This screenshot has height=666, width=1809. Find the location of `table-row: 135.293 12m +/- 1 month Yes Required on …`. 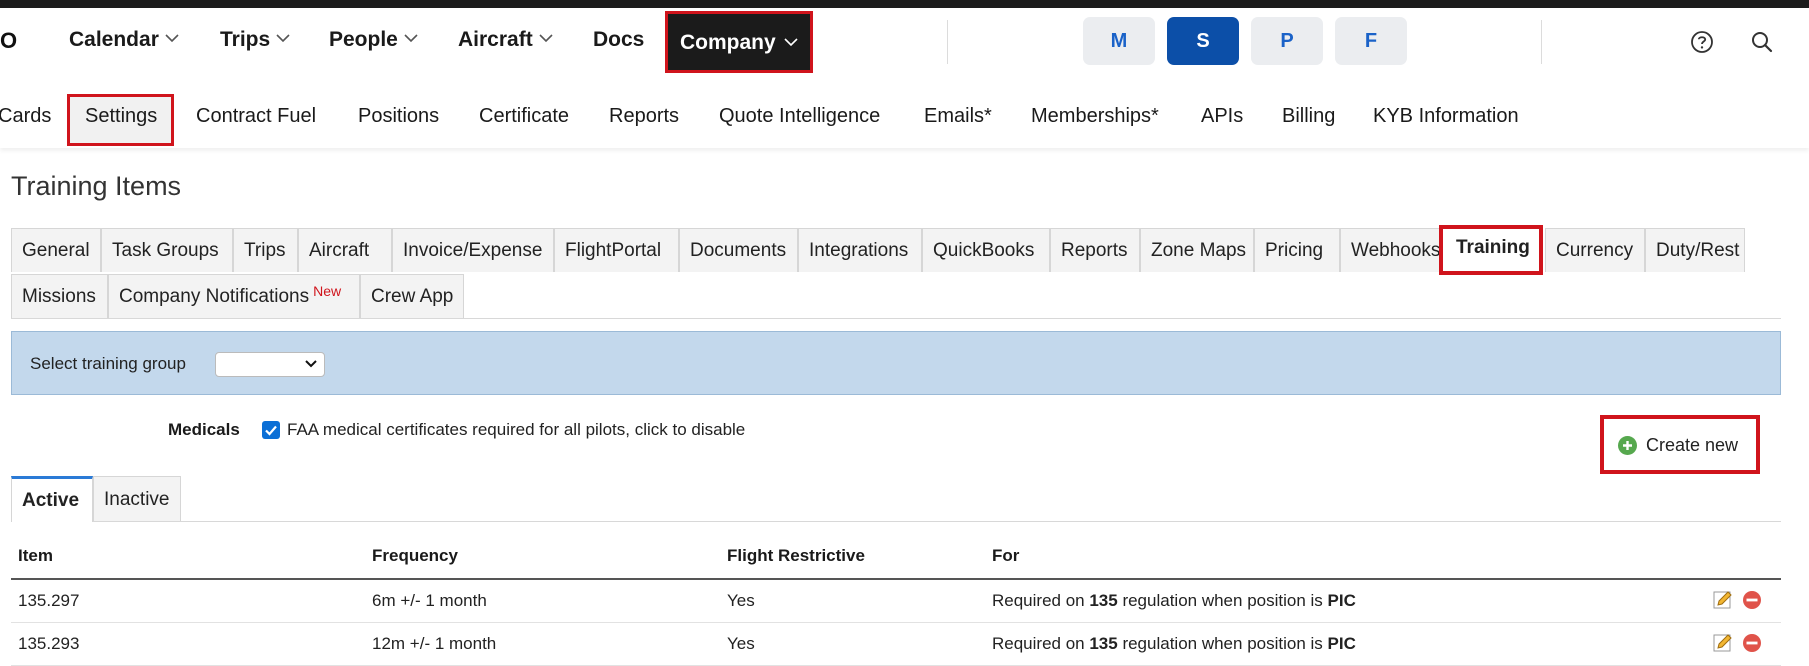

table-row: 135.293 12m +/- 1 month Yes Required on … is located at coordinates (896, 644).